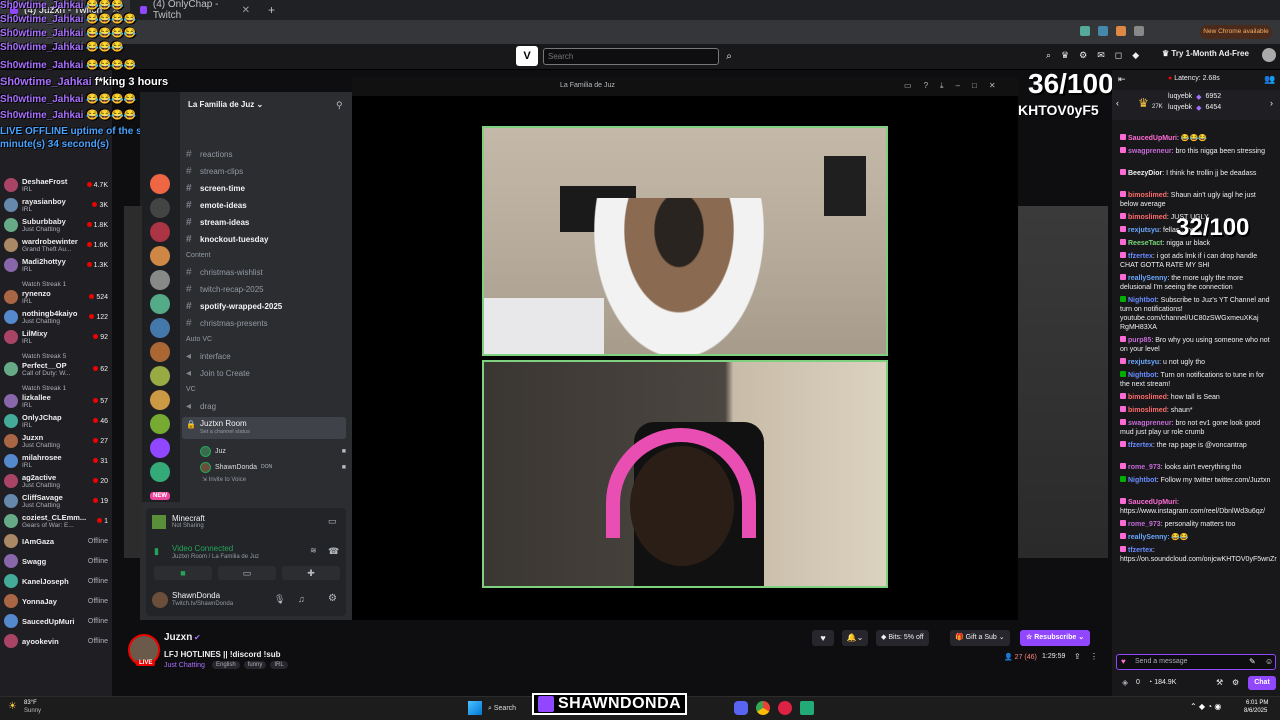  I want to click on gear-icon: ⚙, so click(332, 598).